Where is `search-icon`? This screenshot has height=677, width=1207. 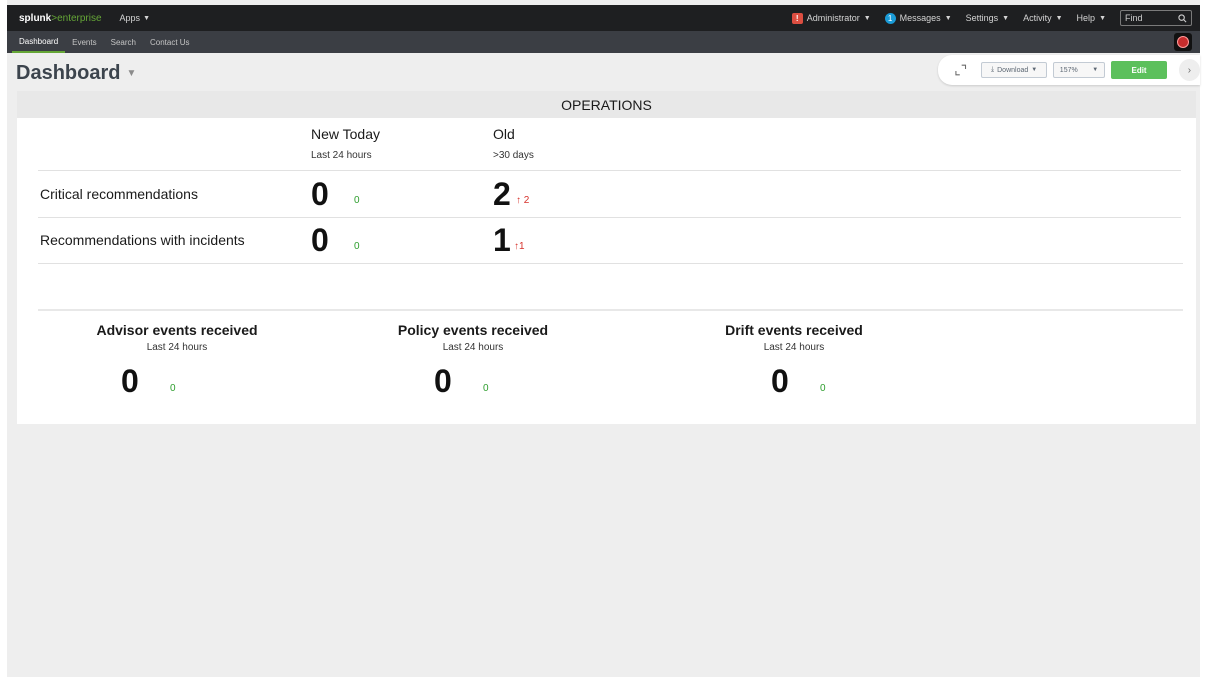 search-icon is located at coordinates (1182, 17).